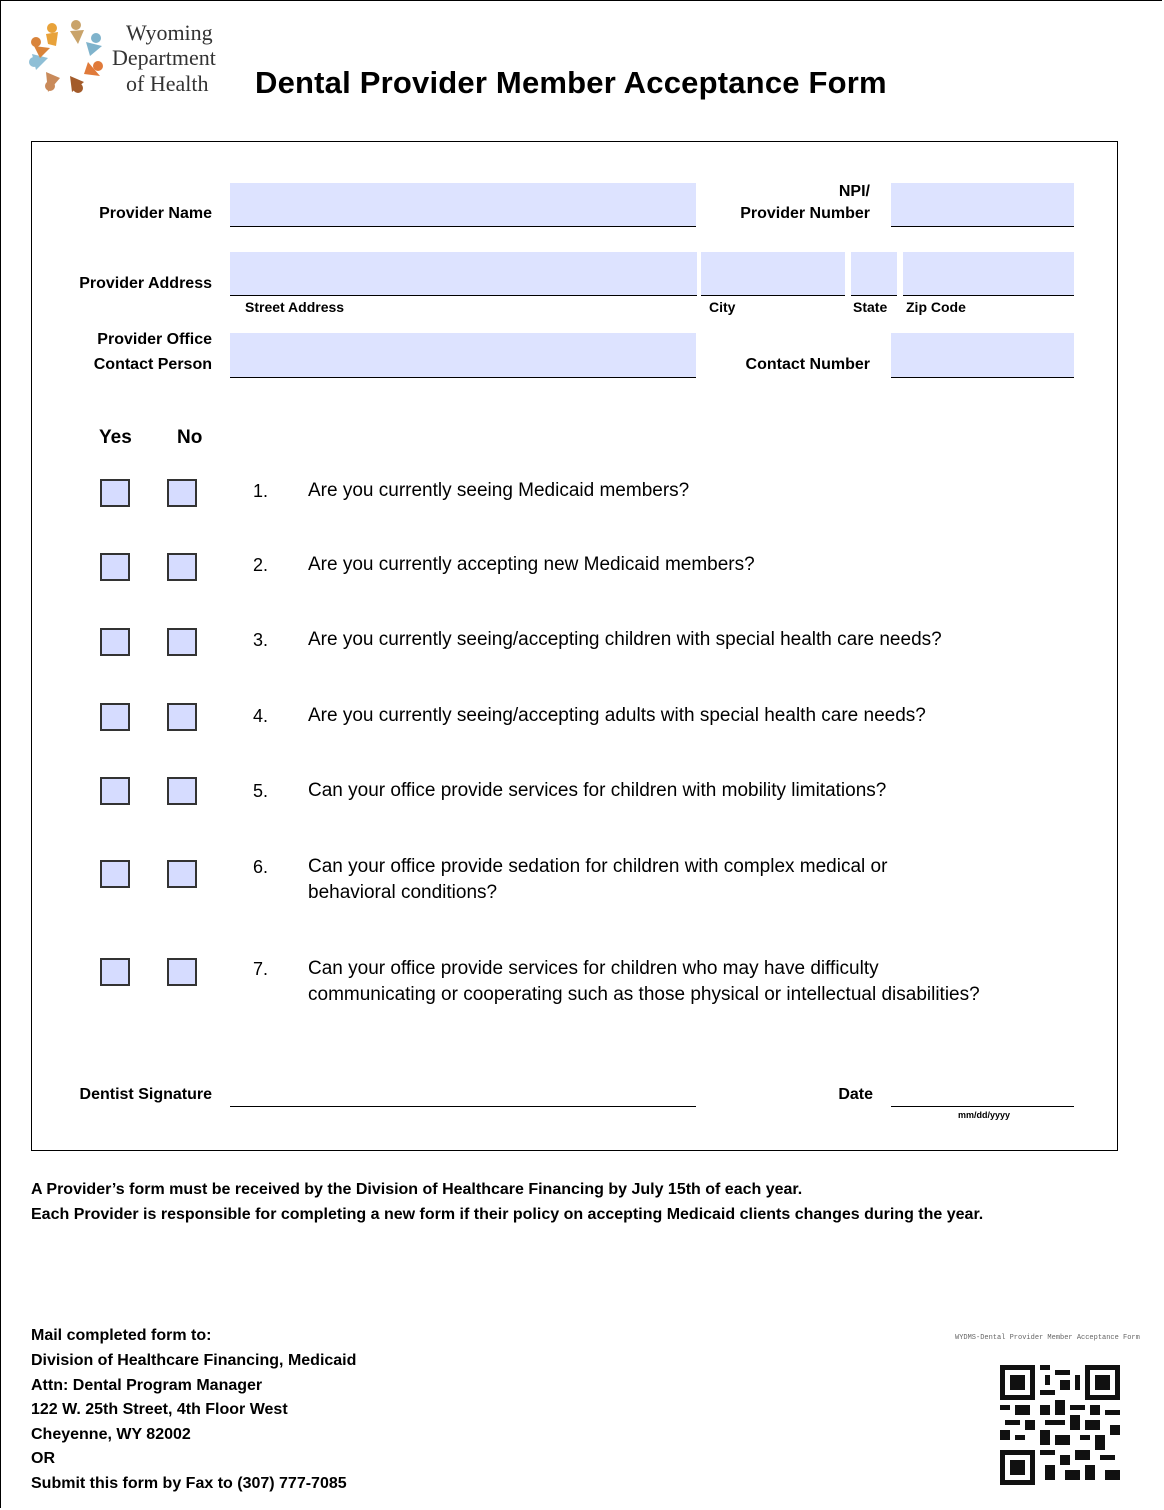 Image resolution: width=1164 pixels, height=1510 pixels. What do you see at coordinates (182, 972) in the screenshot?
I see `q7-no-checkbox` at bounding box center [182, 972].